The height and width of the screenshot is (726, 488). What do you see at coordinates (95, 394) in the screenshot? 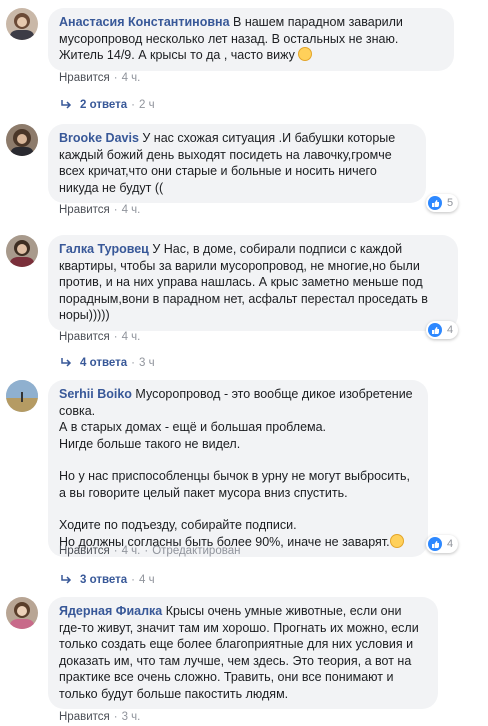
I see `author-name: Serhii Boiko` at bounding box center [95, 394].